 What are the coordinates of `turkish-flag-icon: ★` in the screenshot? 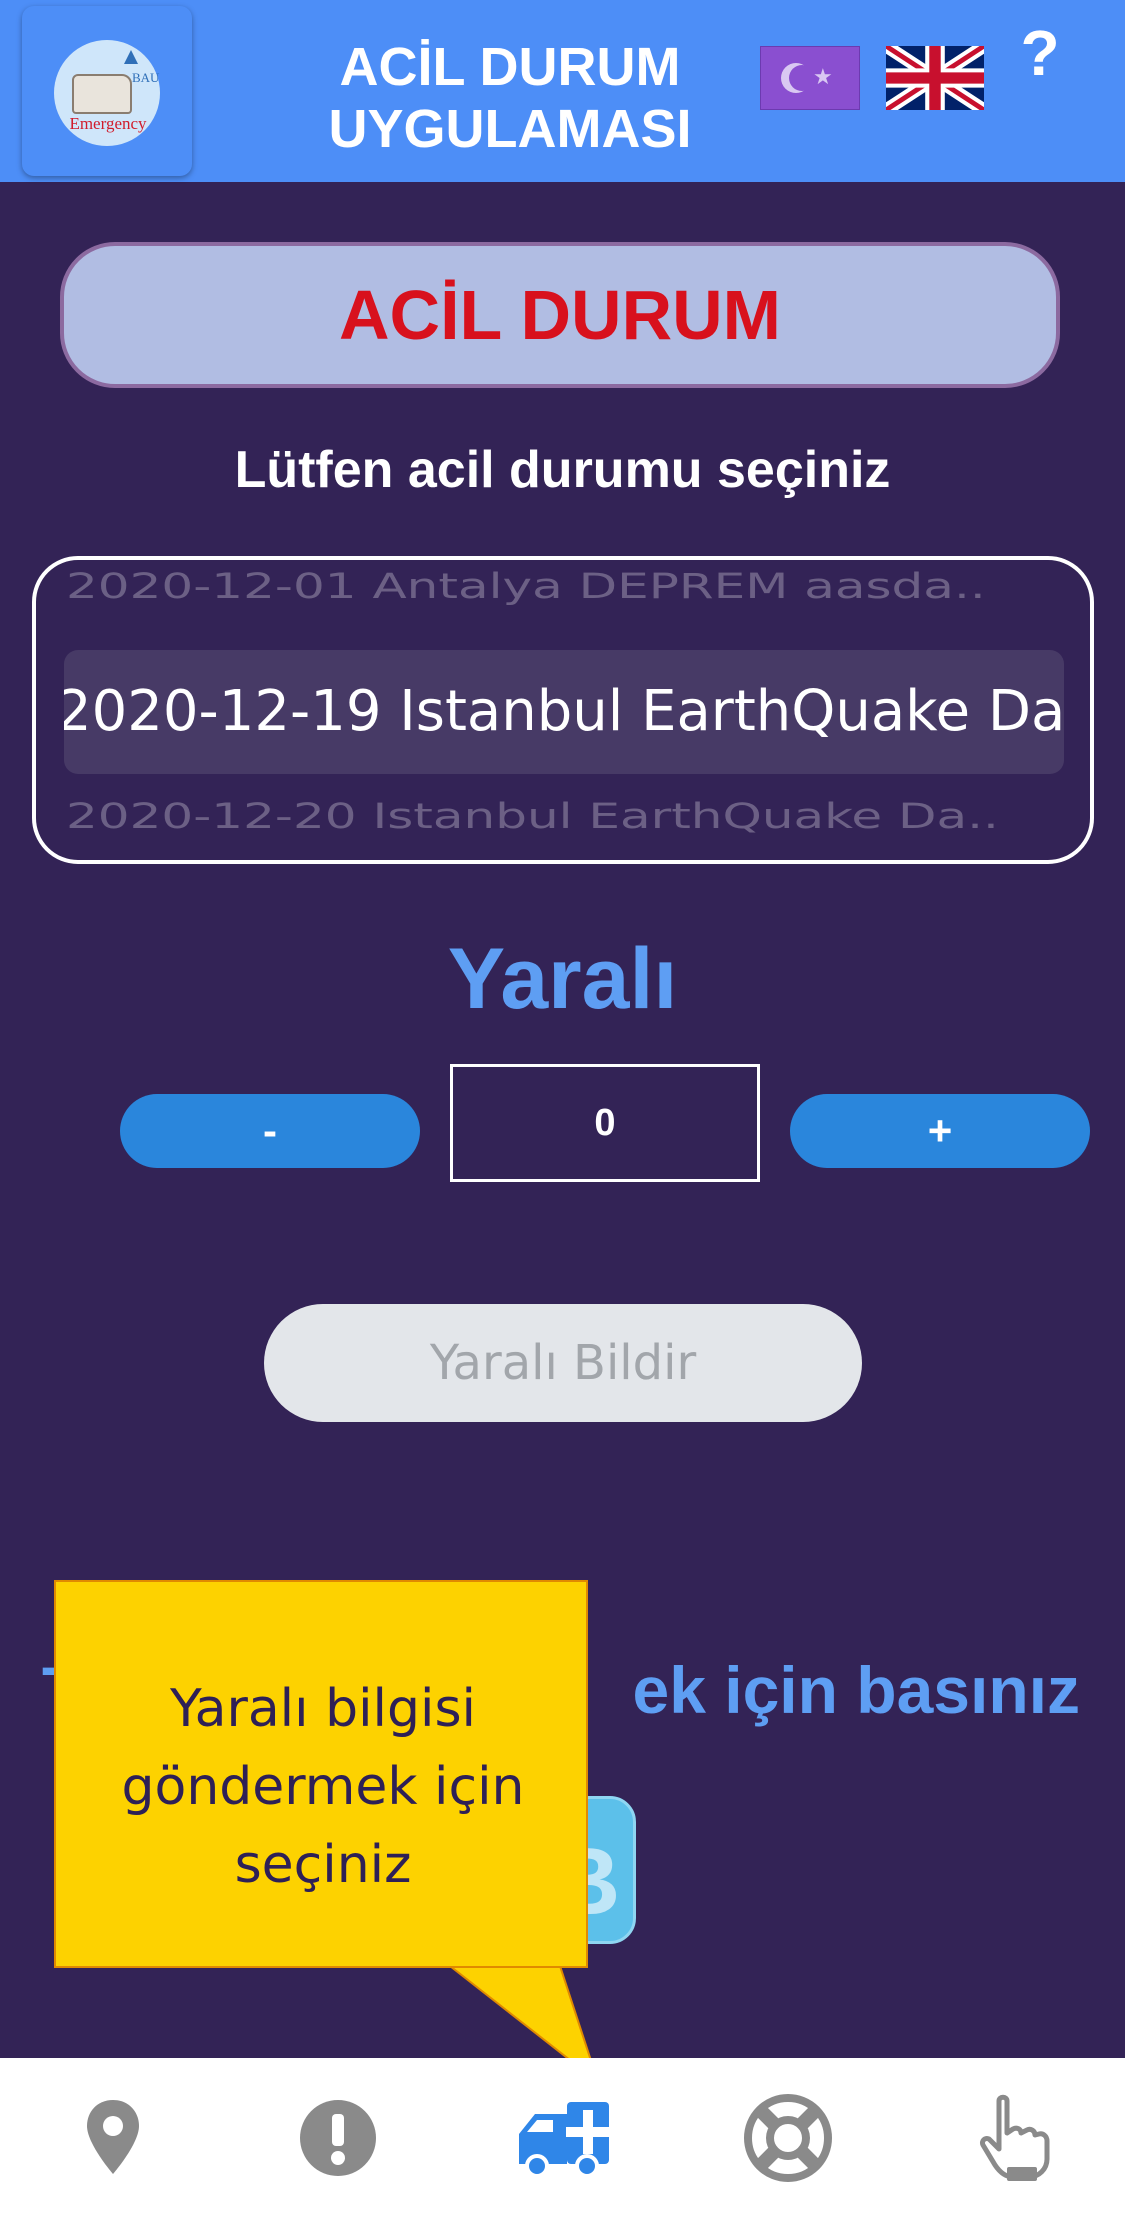 It's located at (810, 78).